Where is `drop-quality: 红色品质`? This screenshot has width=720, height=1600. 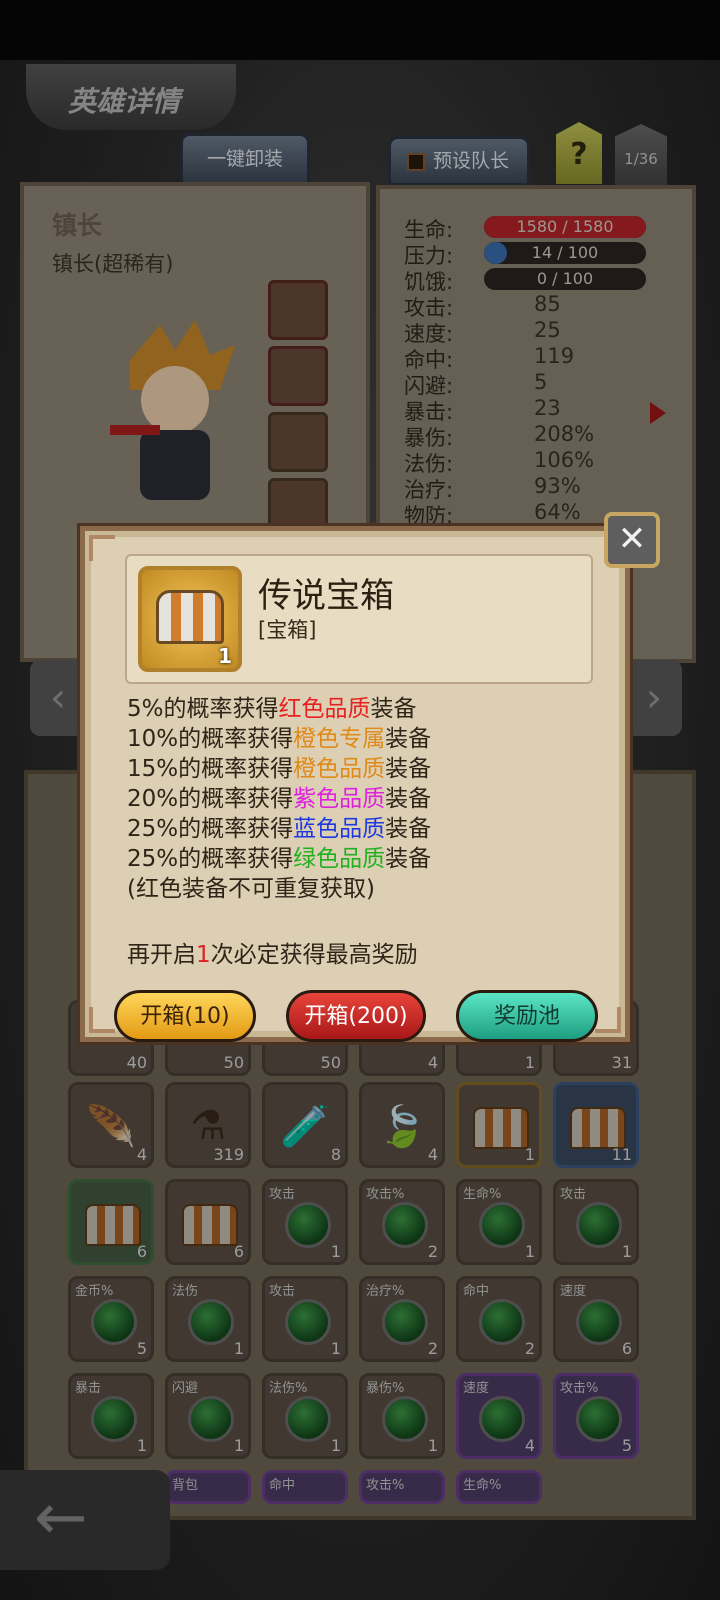
drop-quality: 红色品质 is located at coordinates (324, 709).